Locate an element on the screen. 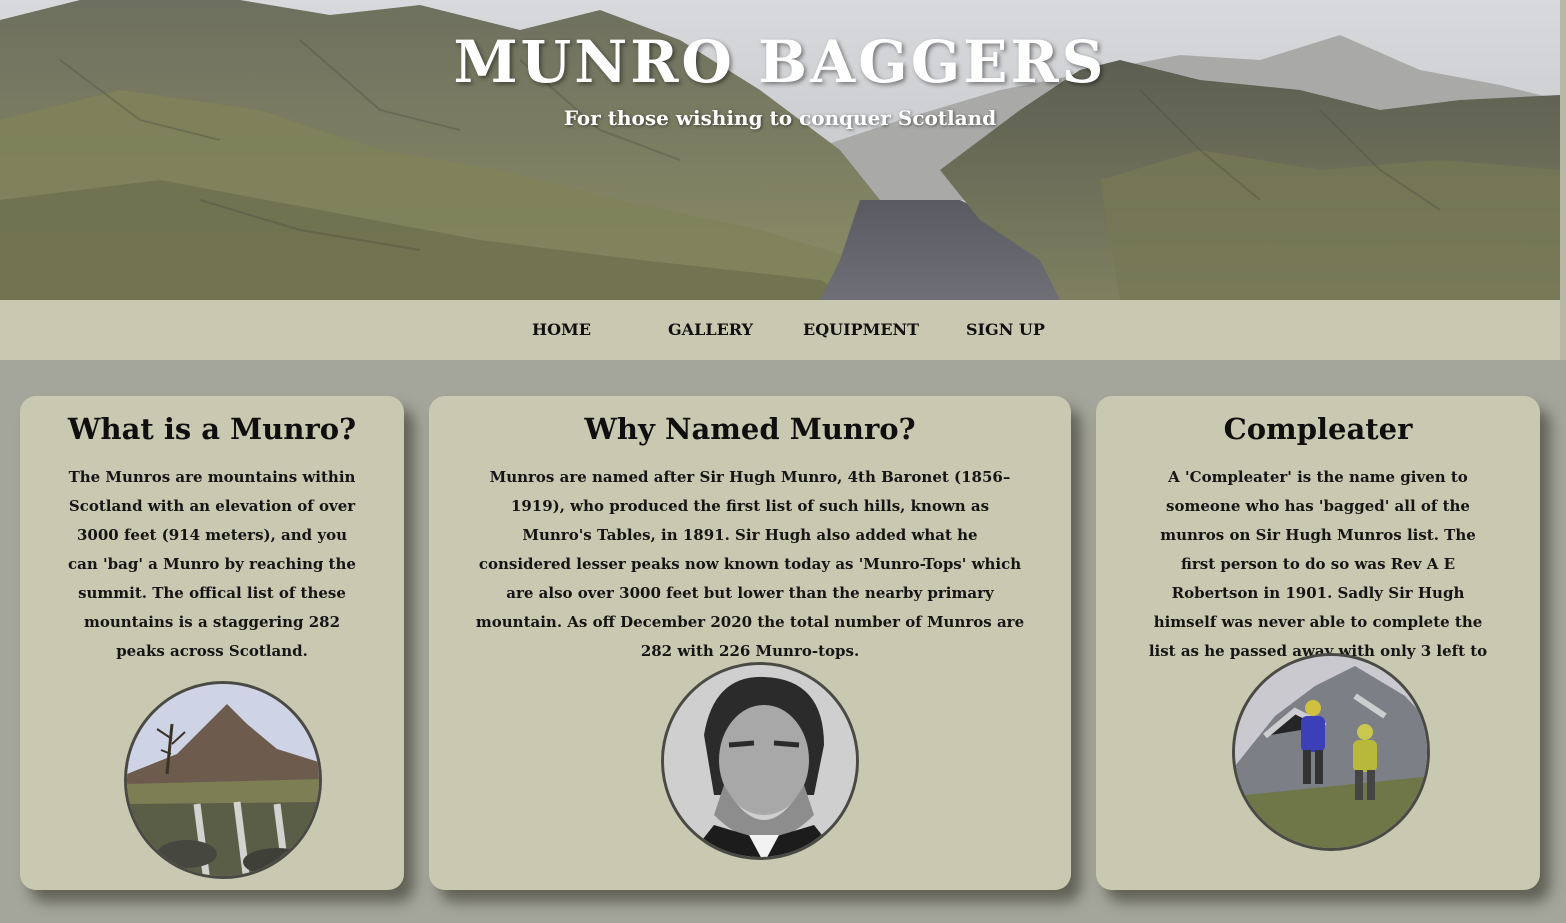 The height and width of the screenshot is (923, 1566). nav-sign-up-link: SIGN UP is located at coordinates (1005, 329).